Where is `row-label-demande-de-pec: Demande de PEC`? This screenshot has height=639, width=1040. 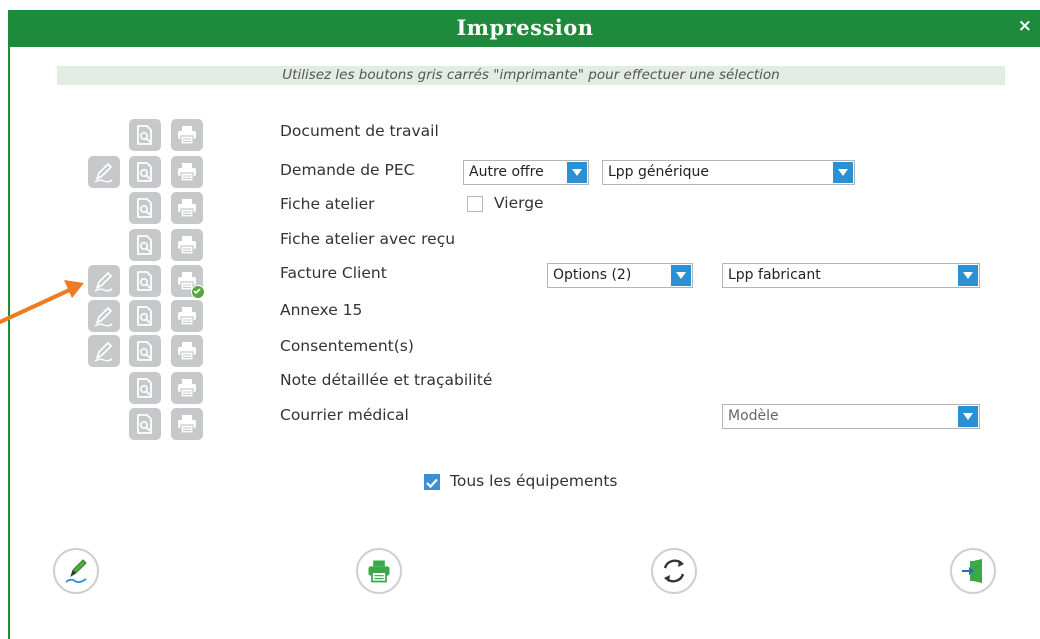
row-label-demande-de-pec: Demande de PEC is located at coordinates (347, 170).